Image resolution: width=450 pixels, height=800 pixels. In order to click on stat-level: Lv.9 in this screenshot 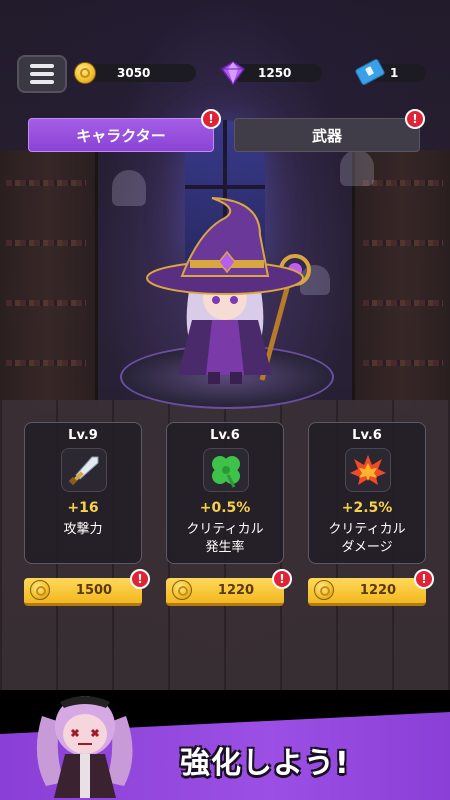, I will do `click(83, 435)`.